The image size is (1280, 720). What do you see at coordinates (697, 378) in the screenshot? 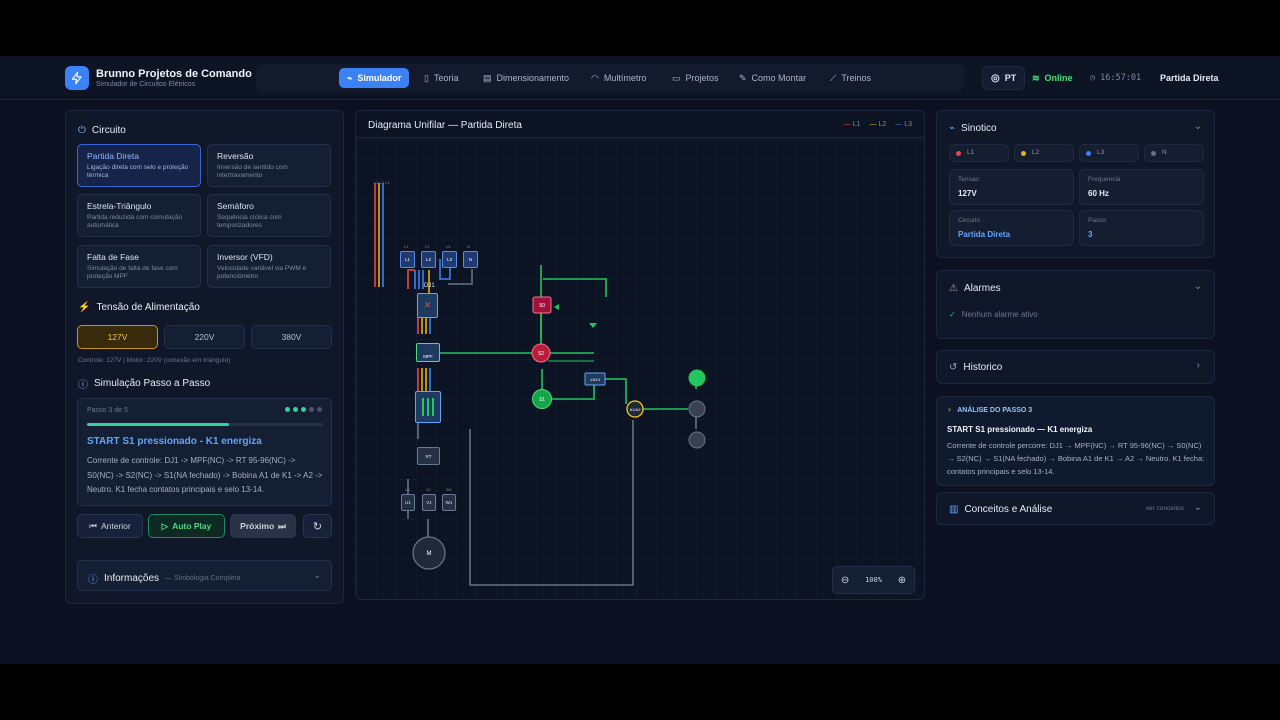
I see `pilot-lamp-on` at bounding box center [697, 378].